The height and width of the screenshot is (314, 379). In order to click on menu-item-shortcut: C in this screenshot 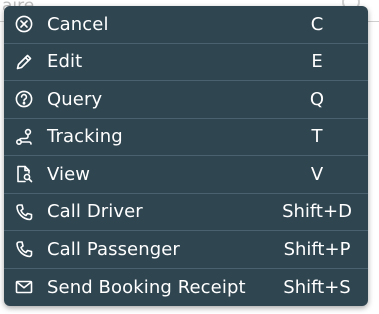, I will do `click(317, 24)`.